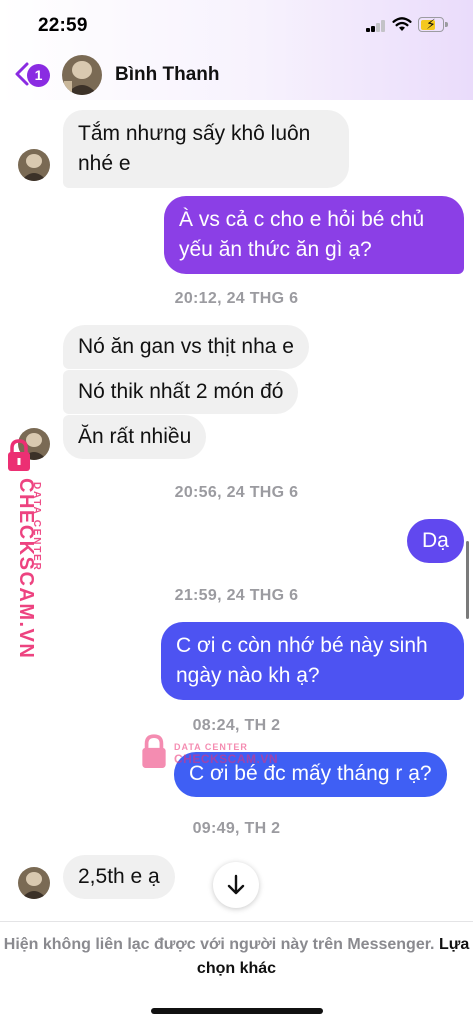 This screenshot has height=1024, width=473. Describe the element at coordinates (236, 492) in the screenshot. I see `timestamp: 20:56, 24 THG 6` at that location.